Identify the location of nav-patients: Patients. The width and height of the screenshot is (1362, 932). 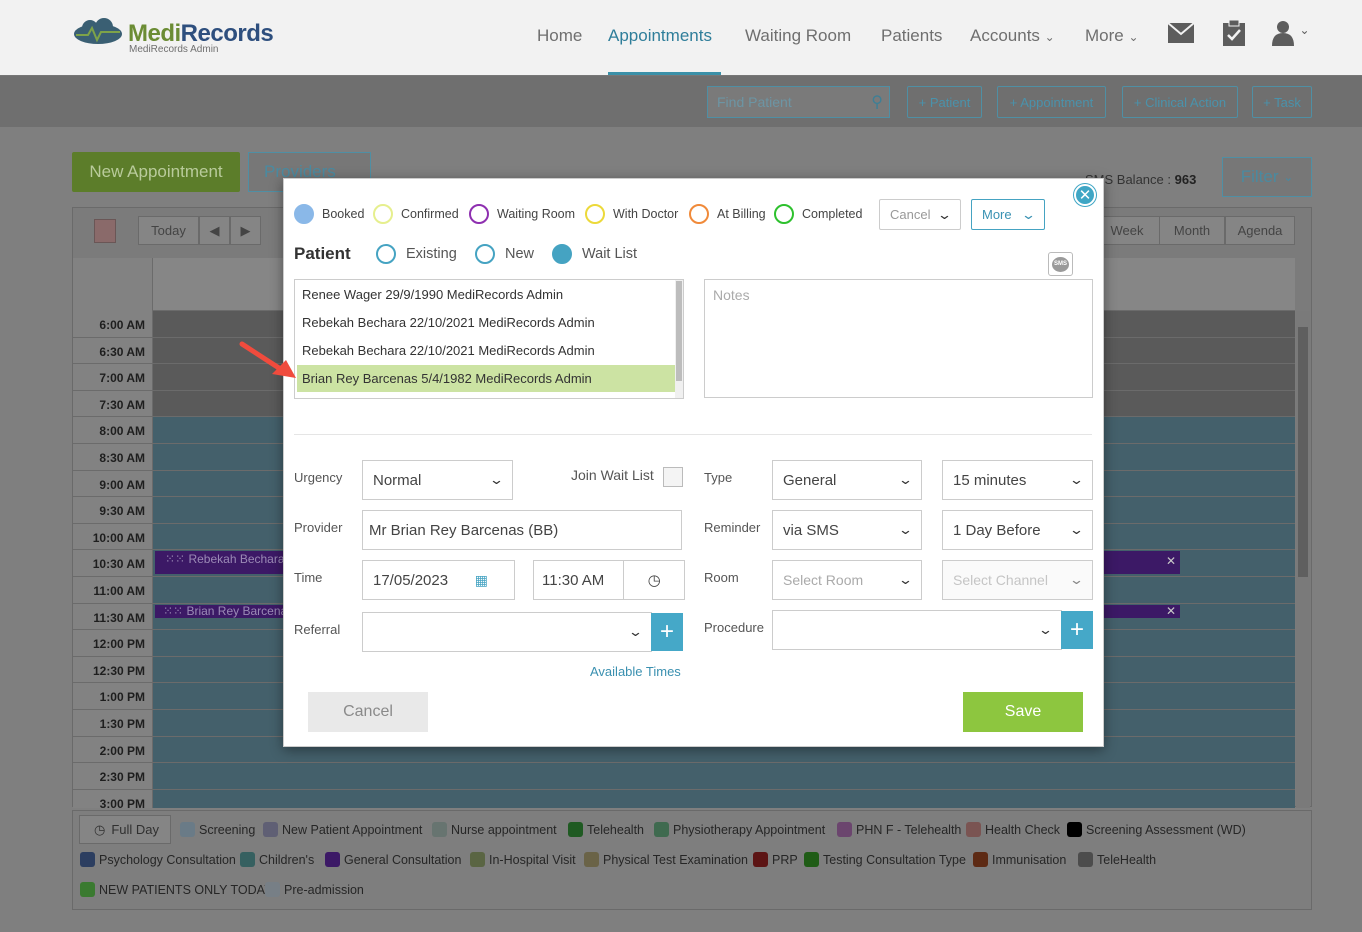
(911, 36).